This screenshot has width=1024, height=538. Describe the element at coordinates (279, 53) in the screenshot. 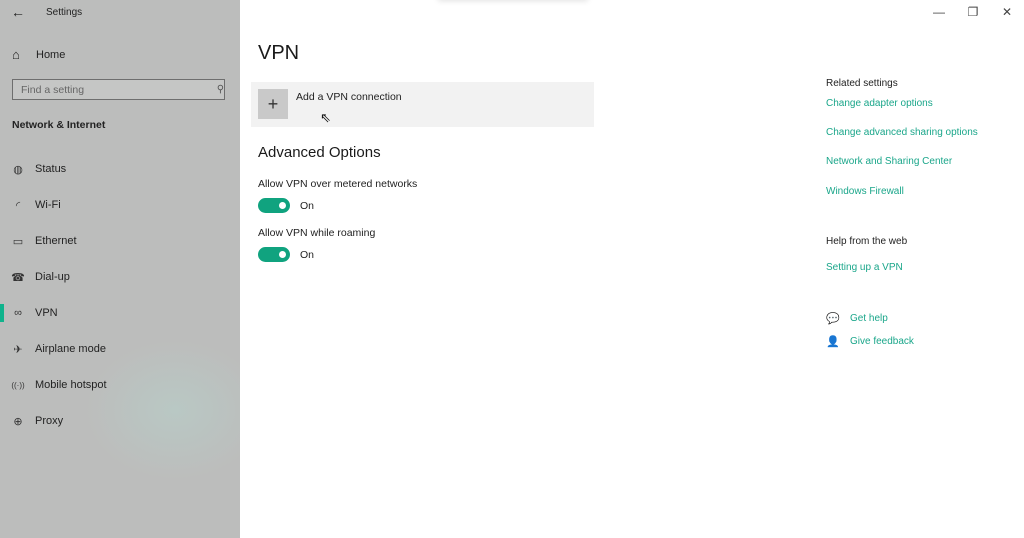

I see `page-title: VPN` at that location.